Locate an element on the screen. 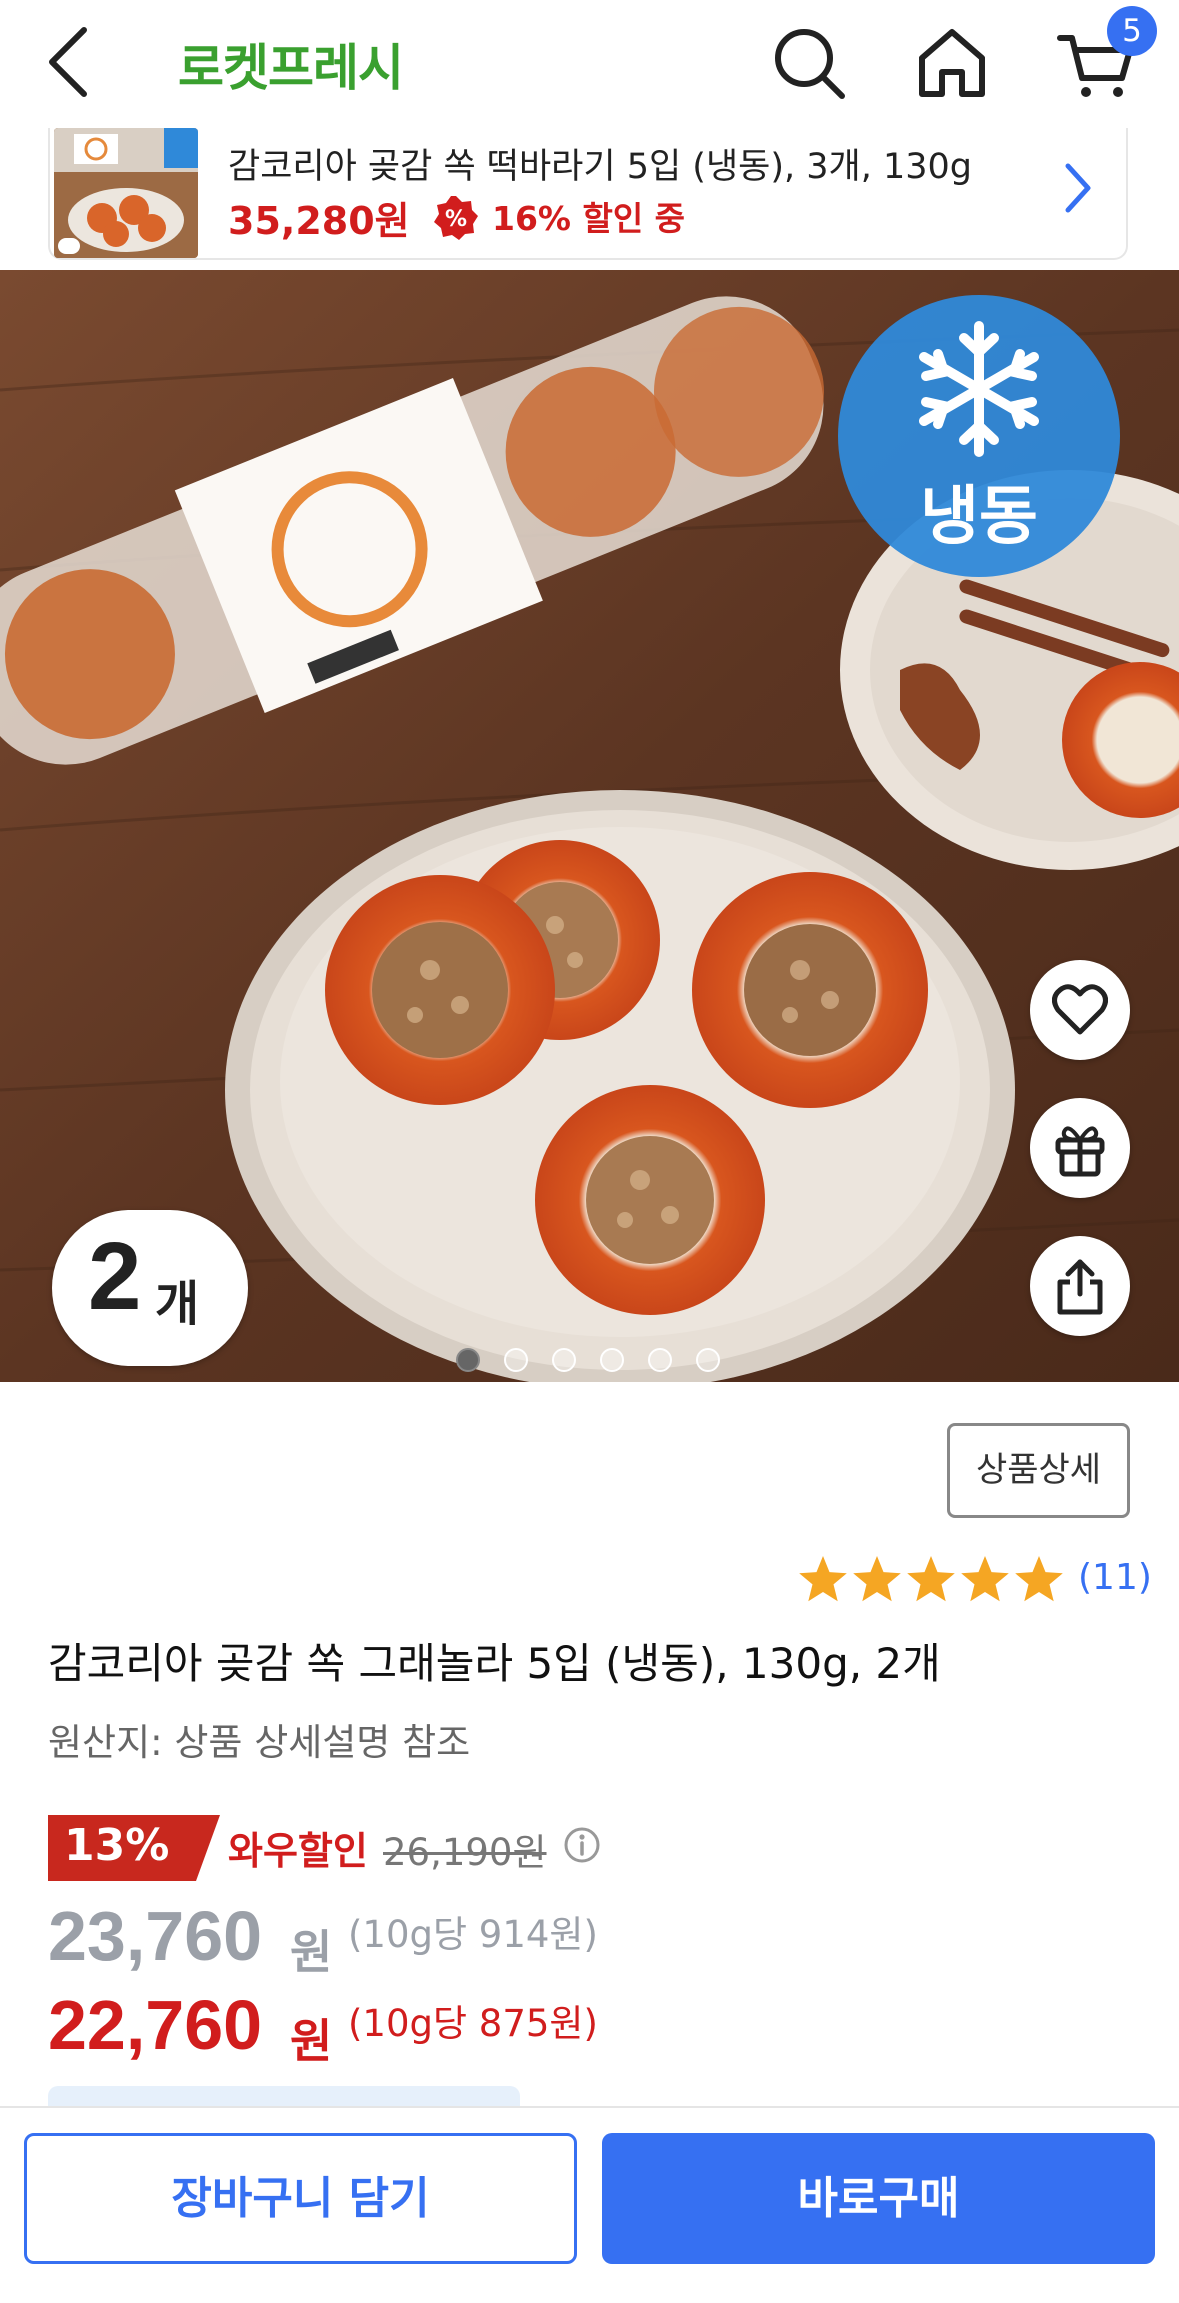 The image size is (1179, 2303). wow-price-currency: 원 is located at coordinates (311, 2041).